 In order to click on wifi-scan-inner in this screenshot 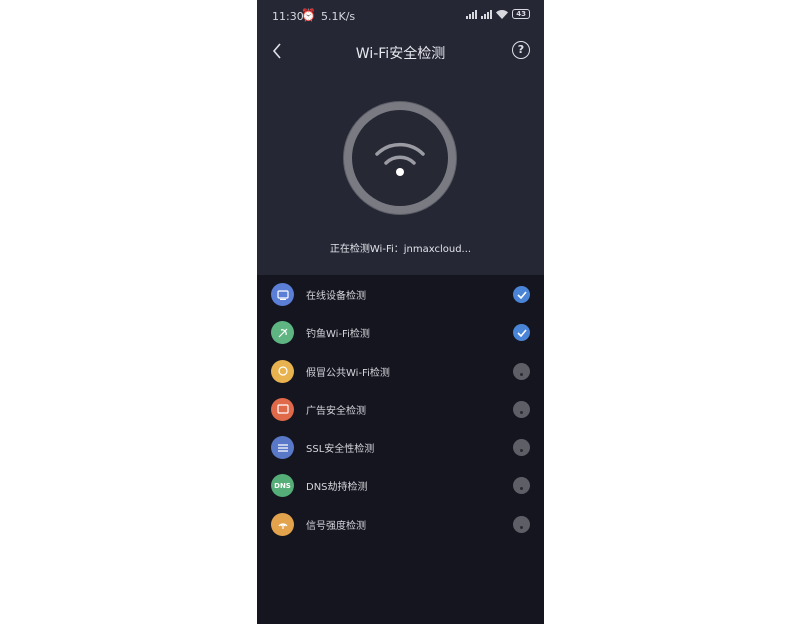, I will do `click(400, 158)`.